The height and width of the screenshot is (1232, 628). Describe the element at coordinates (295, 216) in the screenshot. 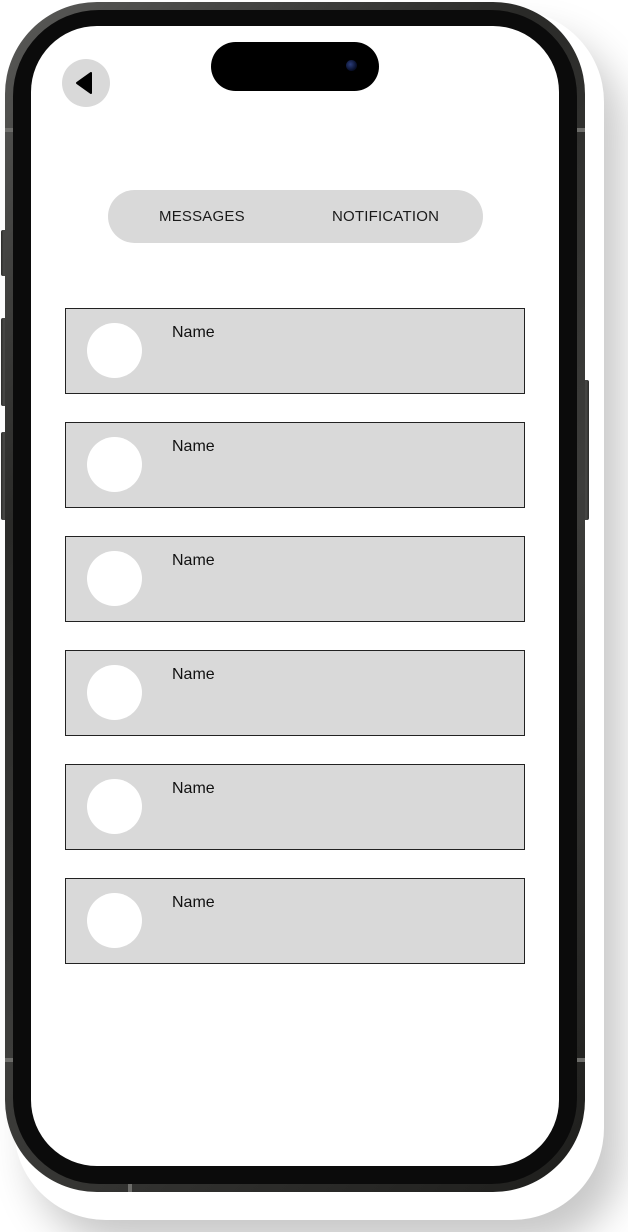

I see `tab-bar: MESSAGES NOTIFICATION` at that location.